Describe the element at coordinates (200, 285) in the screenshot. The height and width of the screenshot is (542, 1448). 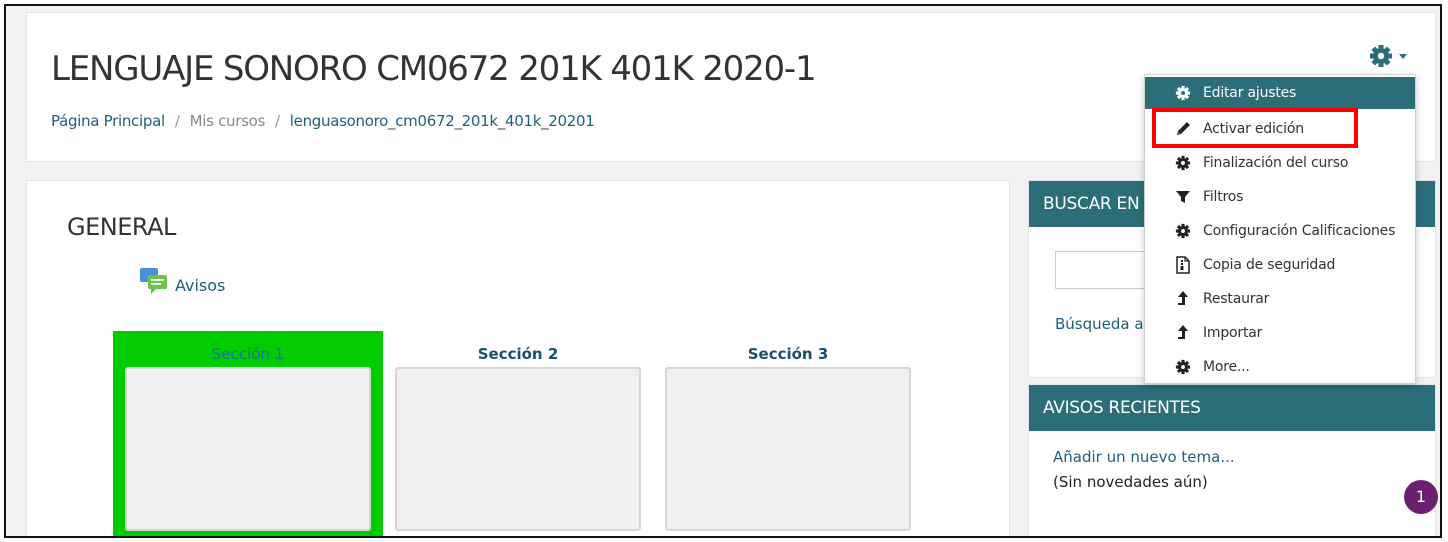
I see `forum-link-label: Avisos` at that location.